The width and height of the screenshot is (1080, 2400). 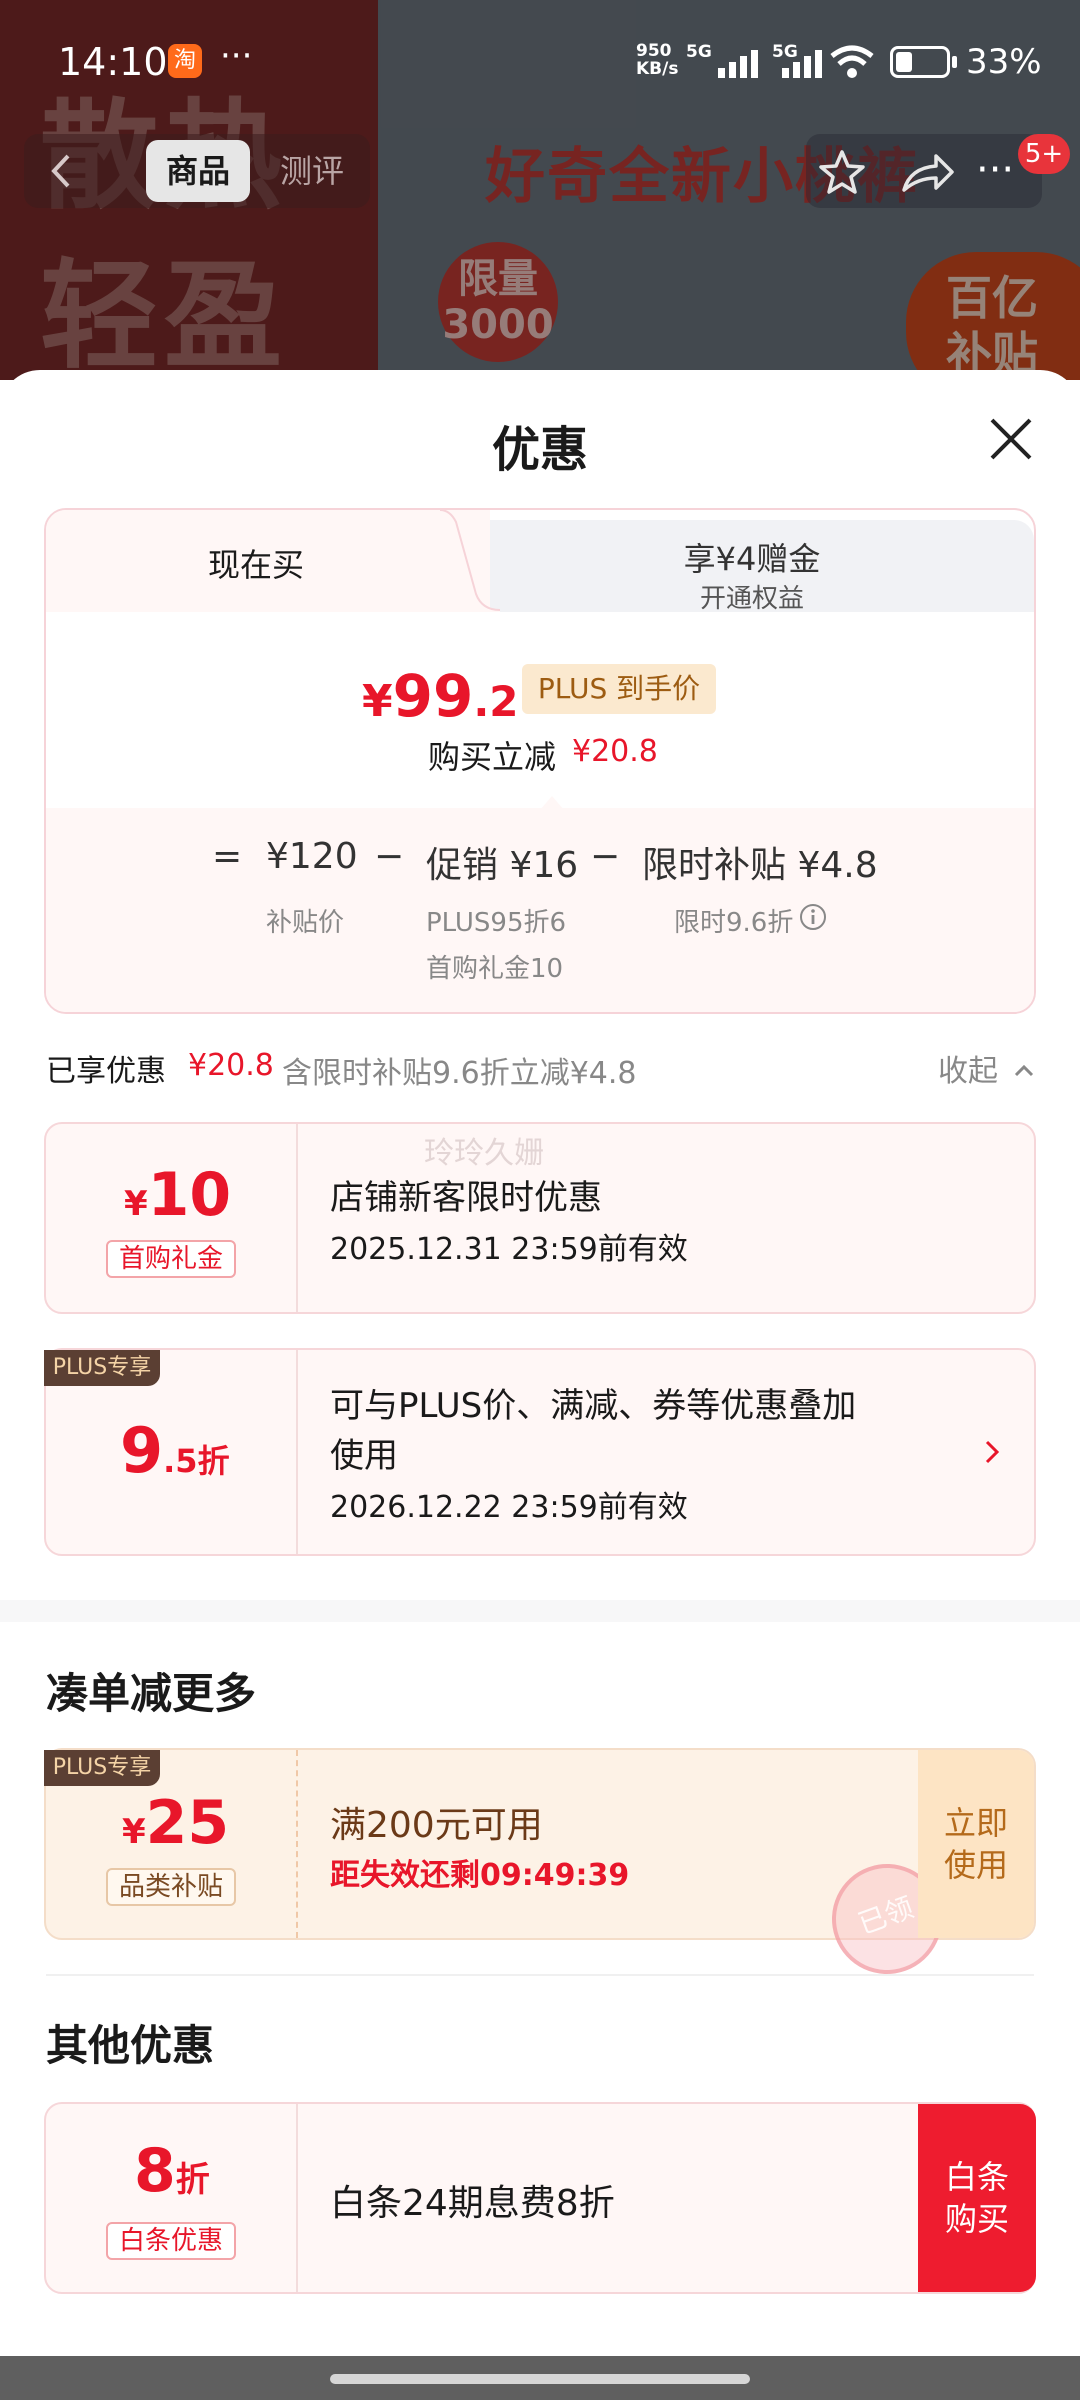 What do you see at coordinates (734, 923) in the screenshot?
I see `breakdown-limited-sub: 限时9.6折` at bounding box center [734, 923].